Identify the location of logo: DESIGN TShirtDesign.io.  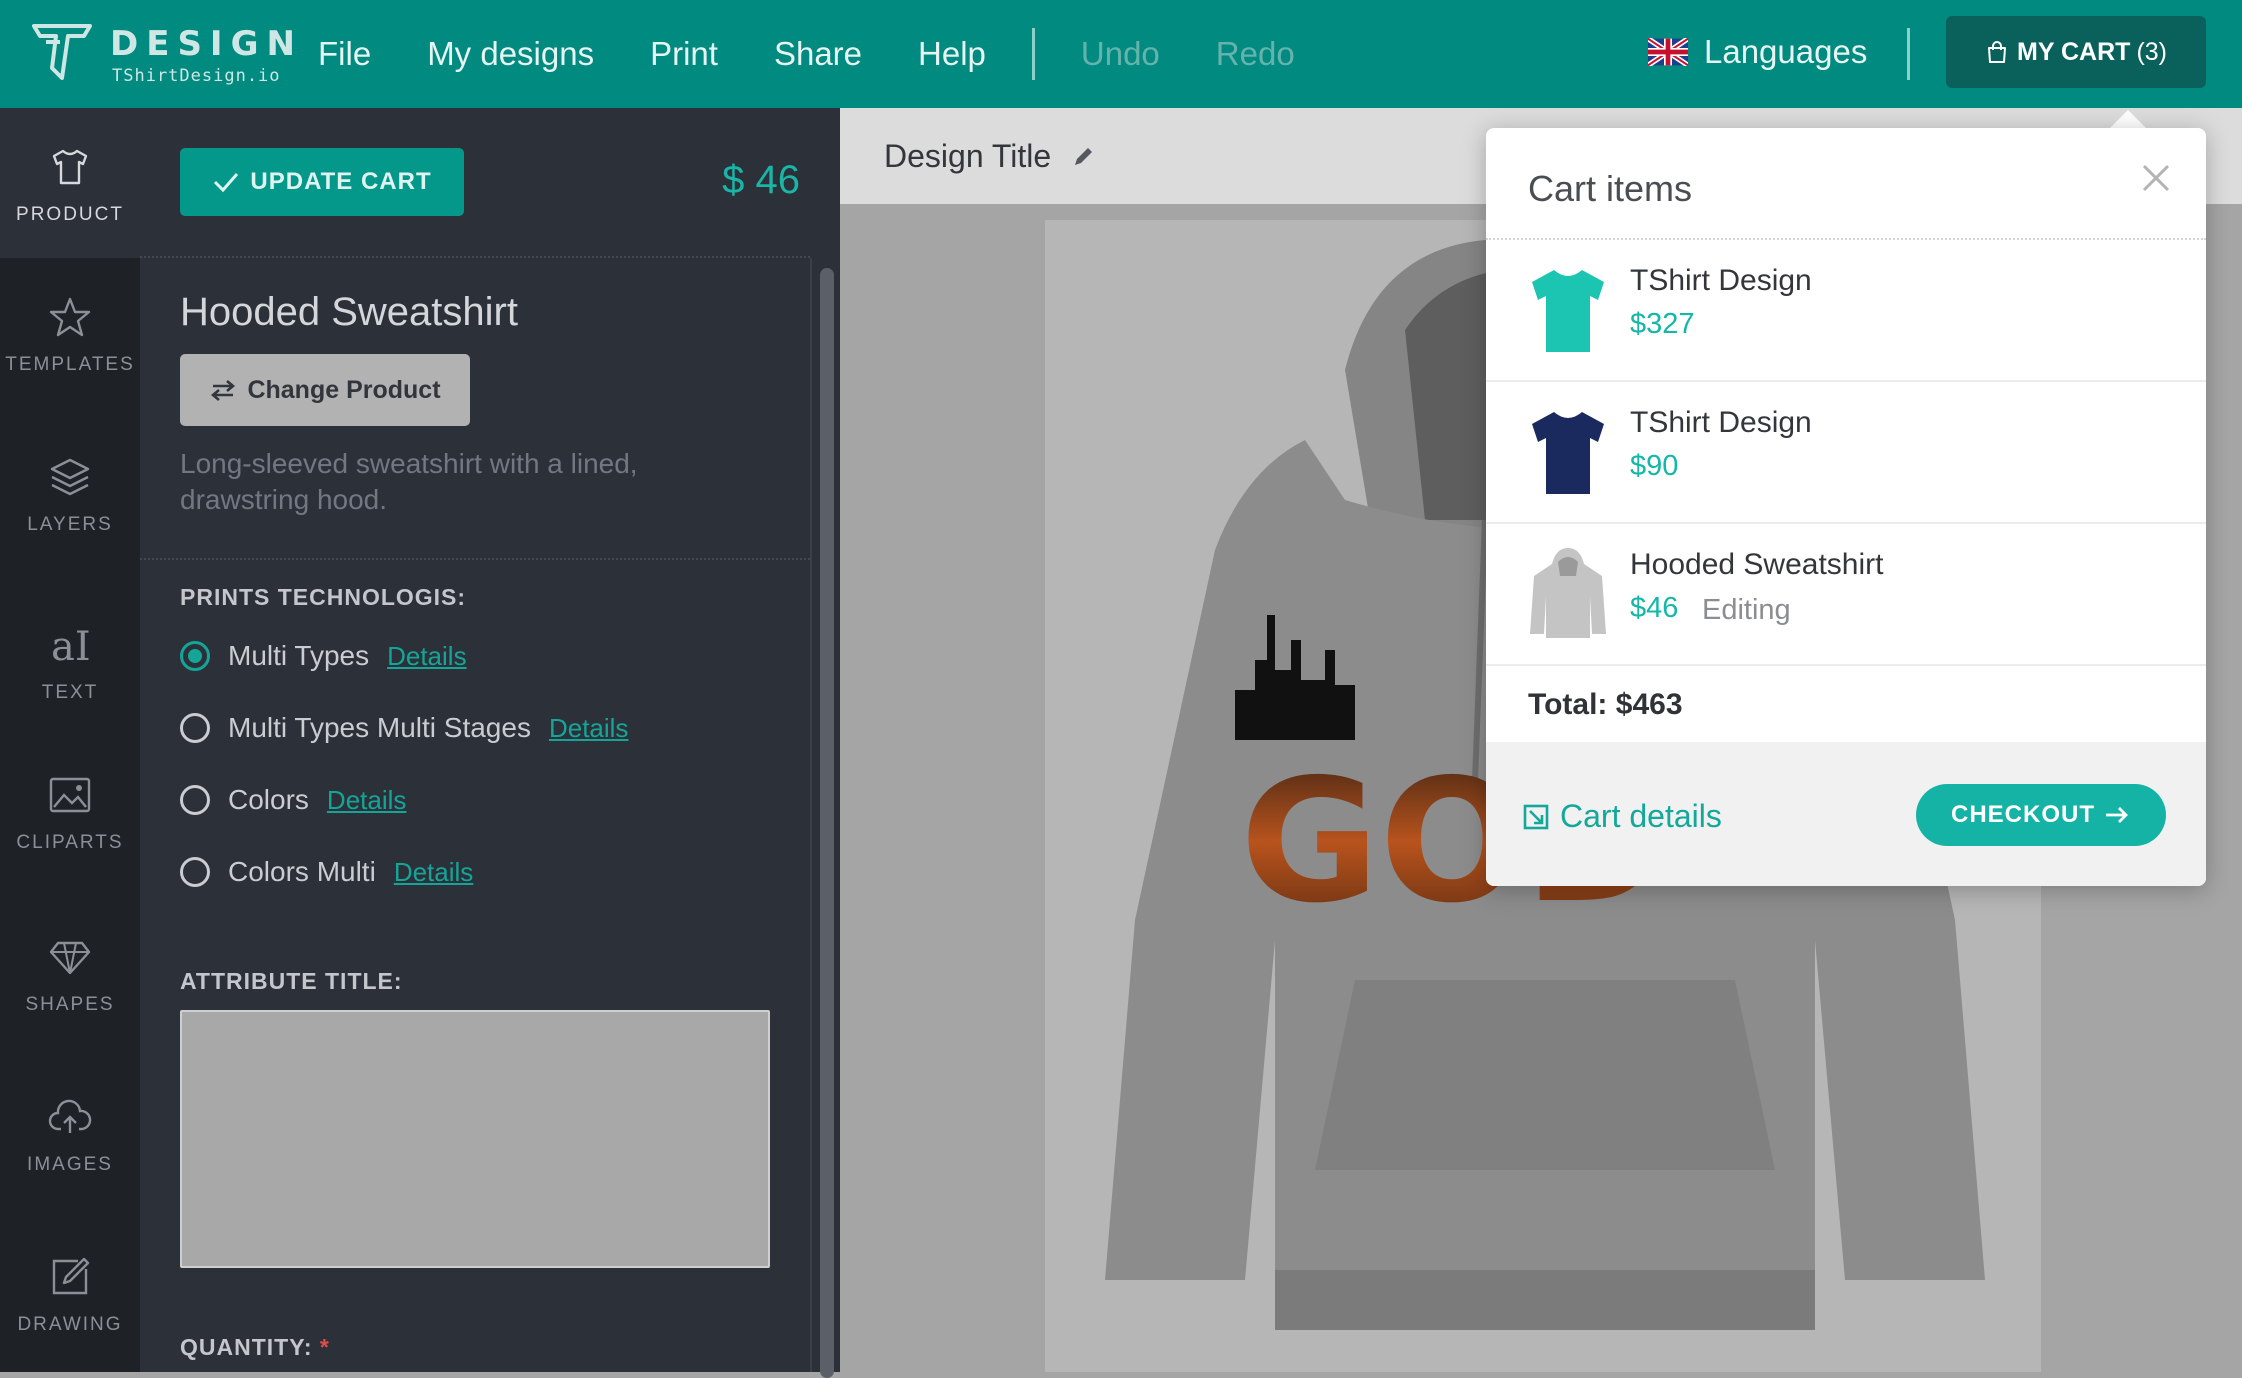
(163, 55).